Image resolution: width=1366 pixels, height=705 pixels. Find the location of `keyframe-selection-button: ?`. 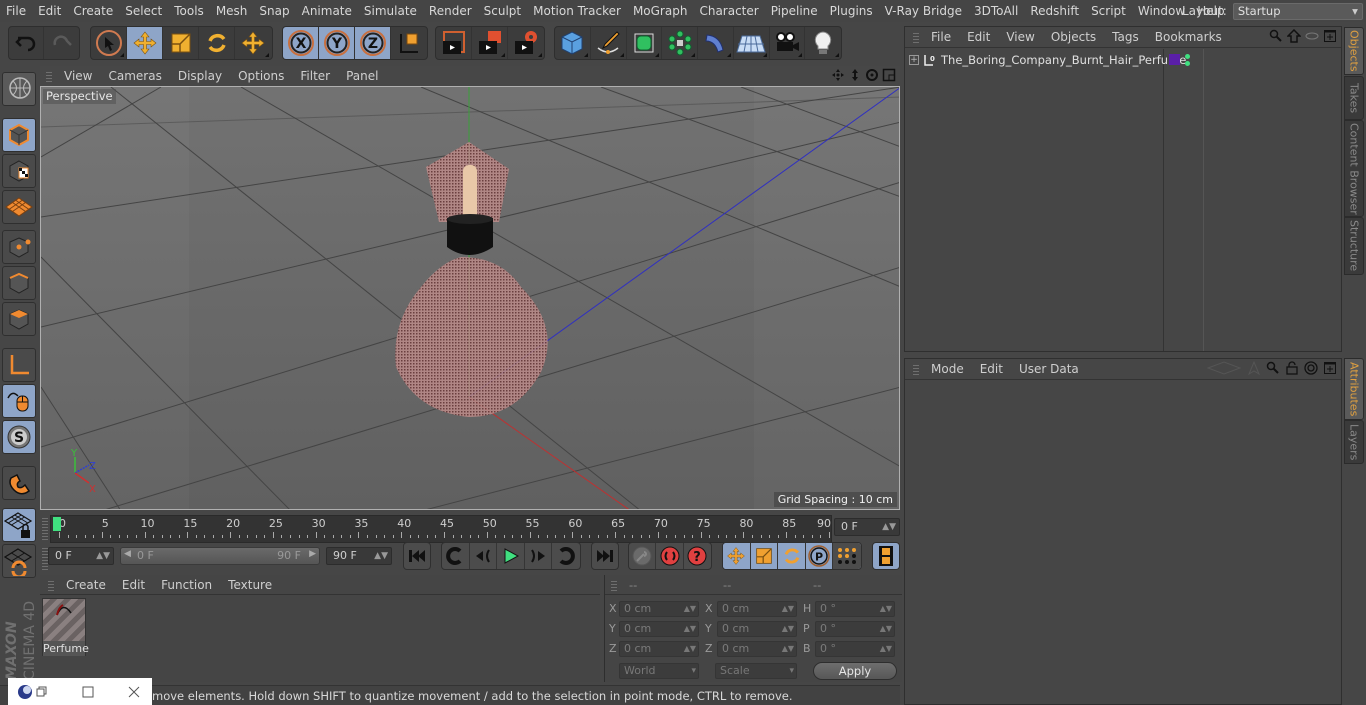

keyframe-selection-button: ? is located at coordinates (697, 556).